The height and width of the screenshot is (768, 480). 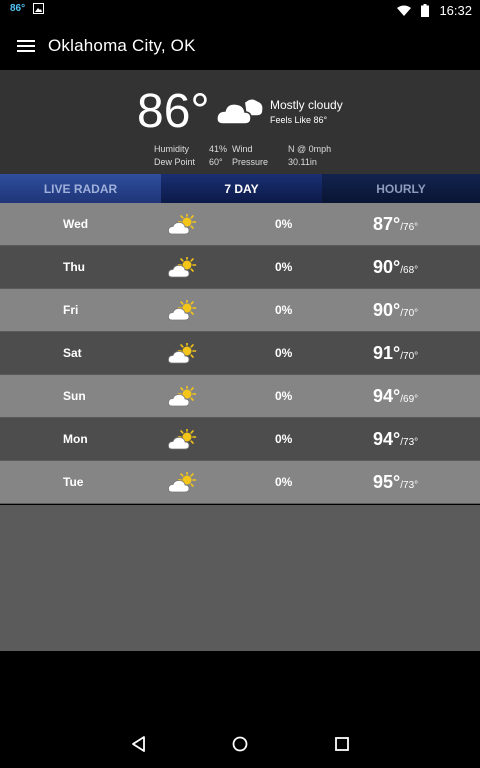 What do you see at coordinates (302, 162) in the screenshot?
I see `pressure-value: 30.11in` at bounding box center [302, 162].